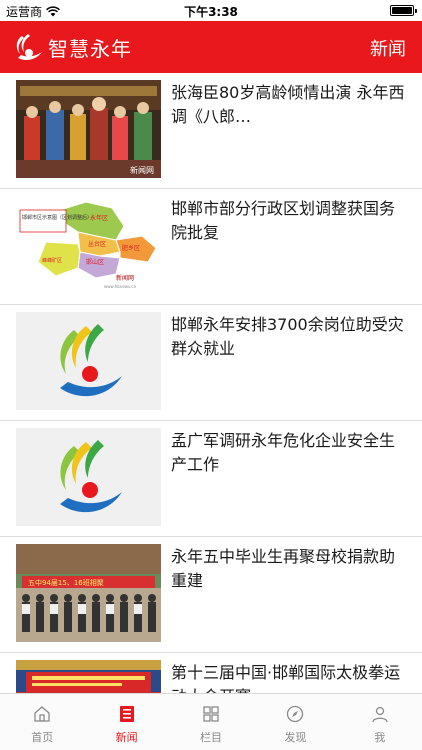  I want to click on map-label-handan: 邯山区, so click(95, 262).